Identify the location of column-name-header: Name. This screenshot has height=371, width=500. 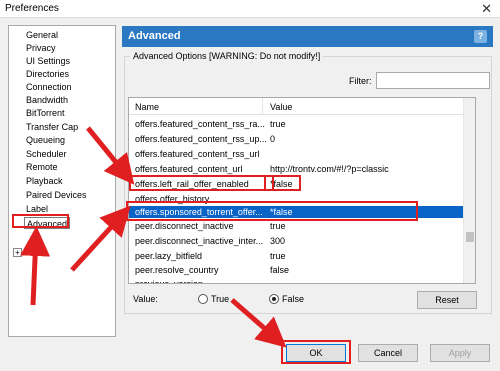
(147, 107).